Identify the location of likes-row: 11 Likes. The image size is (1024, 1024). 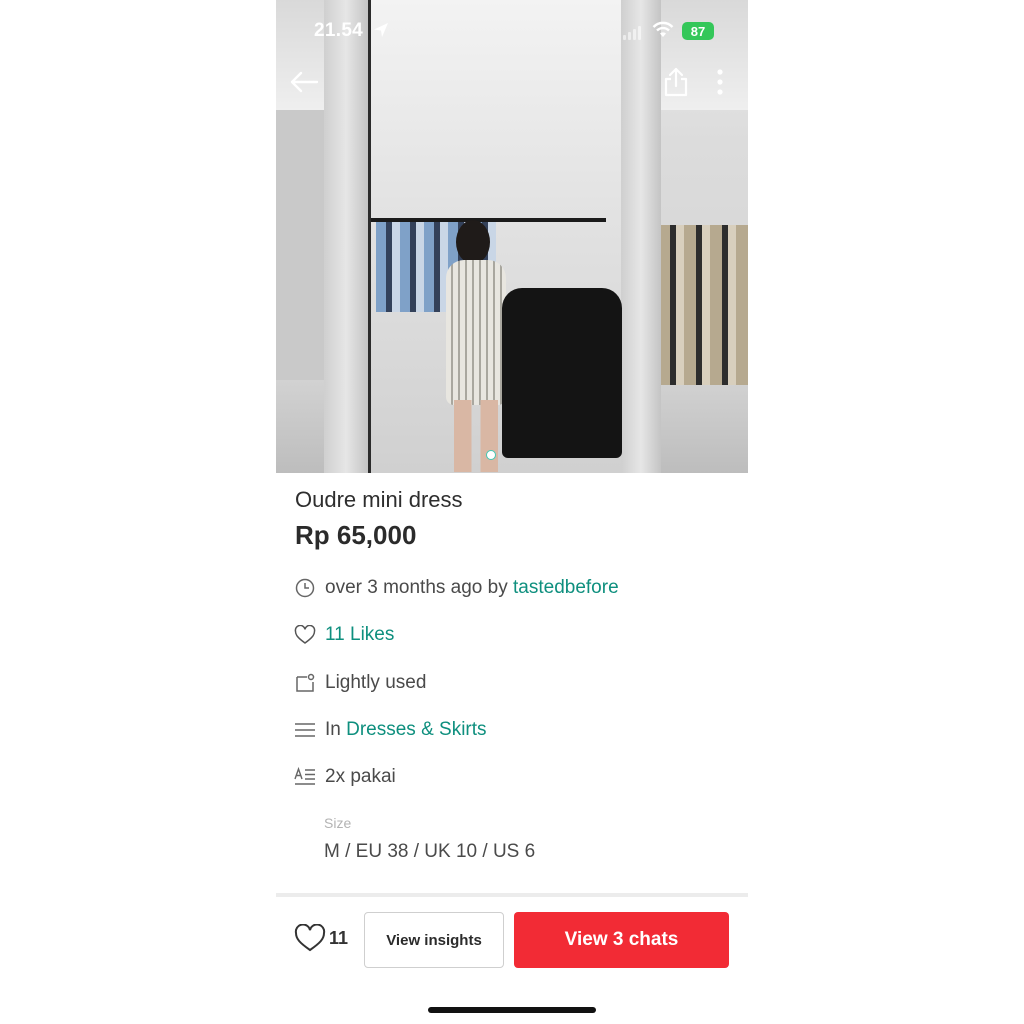
(344, 635).